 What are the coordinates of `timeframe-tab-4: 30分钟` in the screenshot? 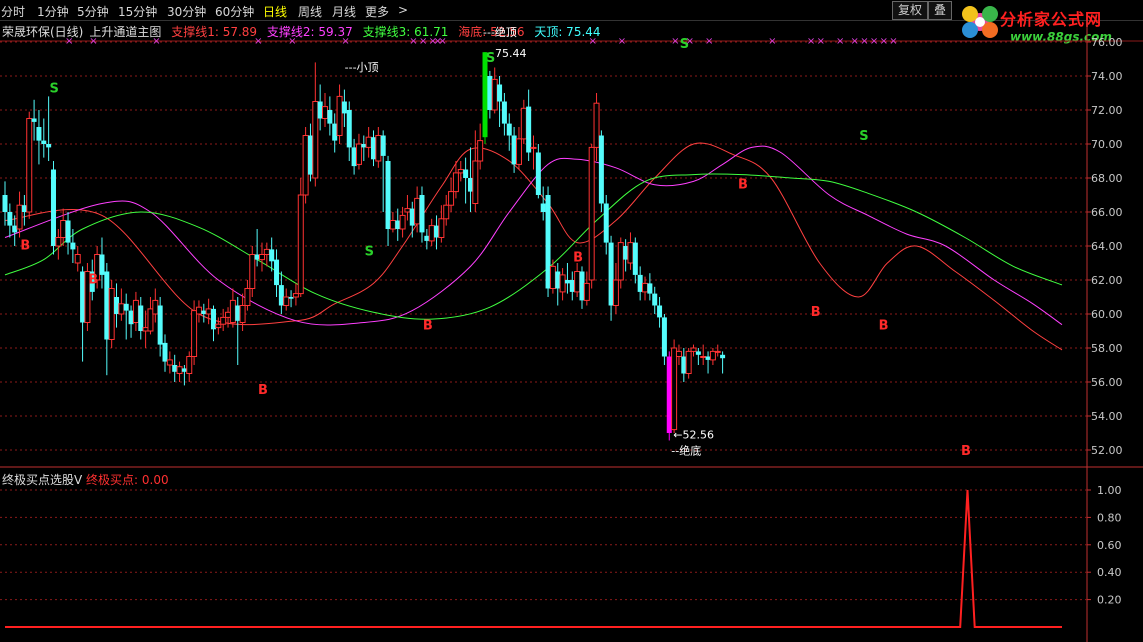 It's located at (186, 11).